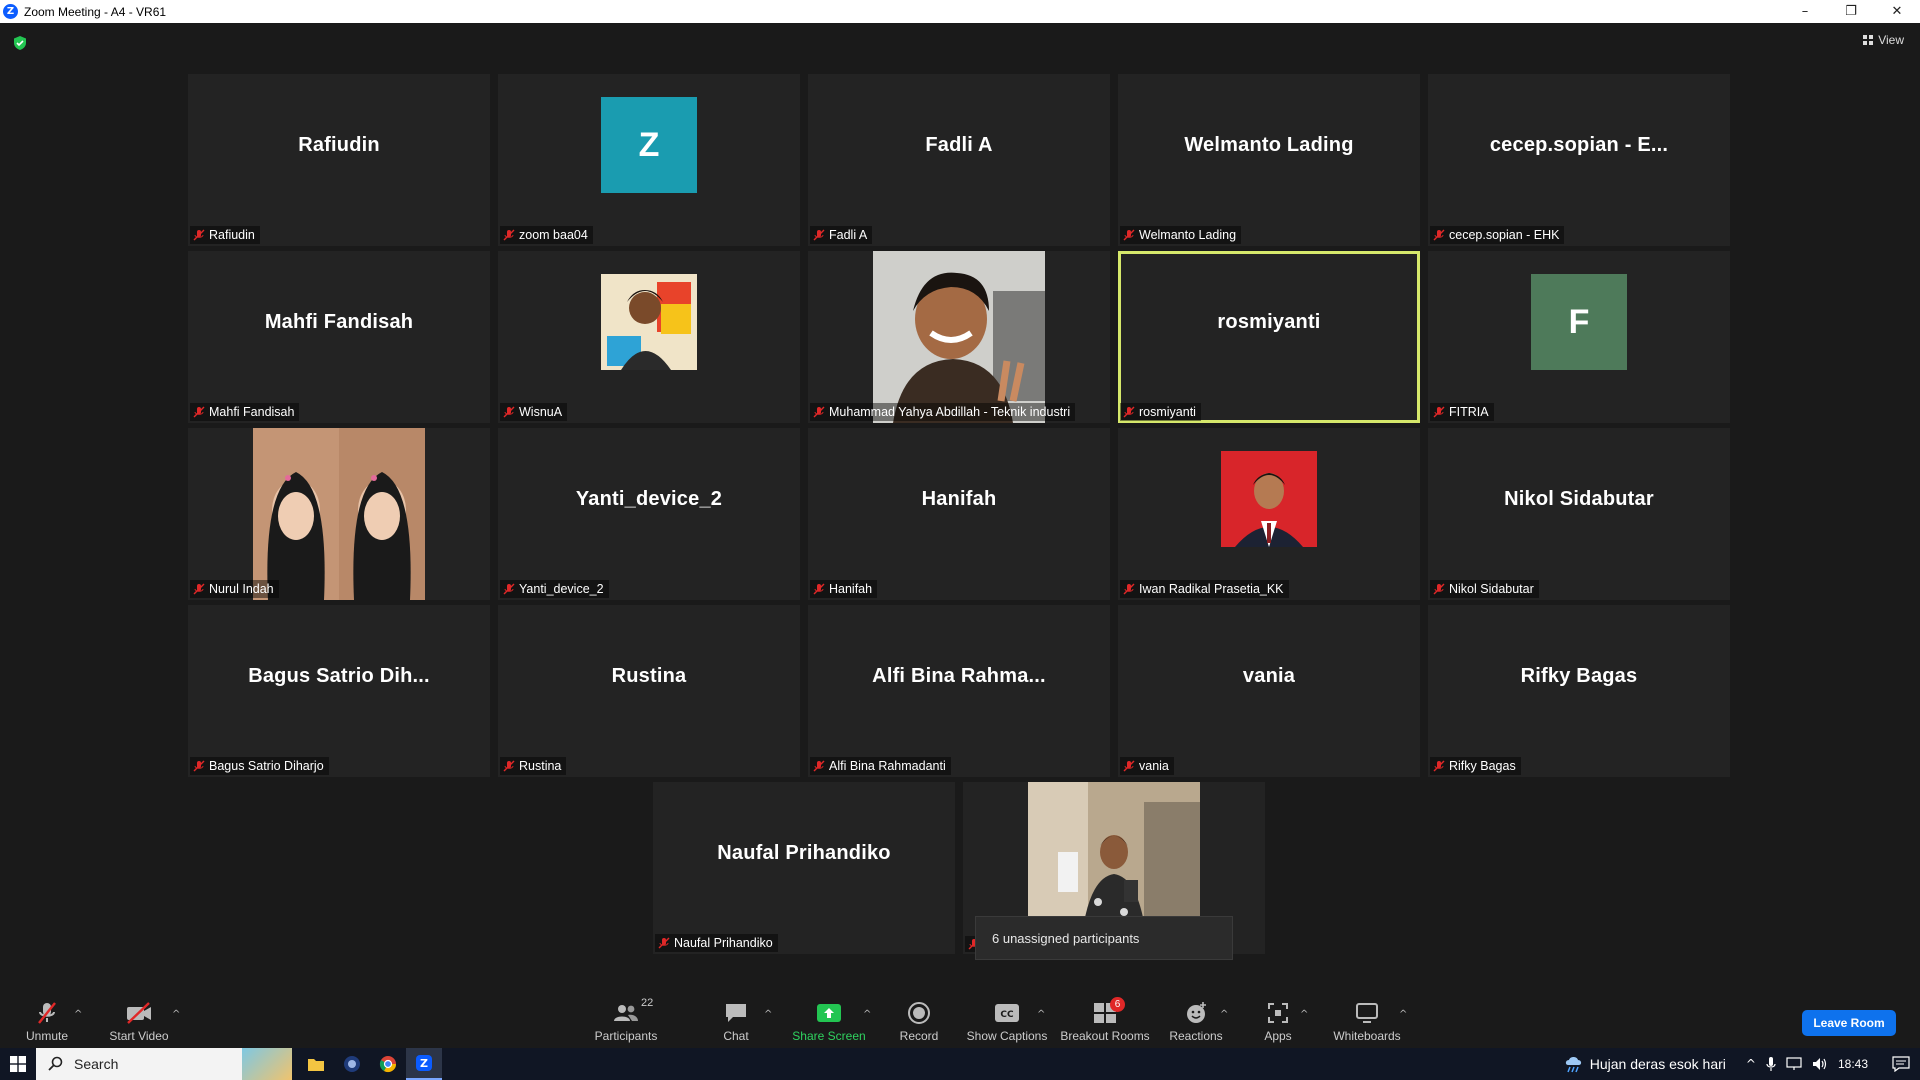 Image resolution: width=1920 pixels, height=1080 pixels. Describe the element at coordinates (959, 691) in the screenshot. I see `participant-tile-alfi-bina-rahmadanti: Alfi Bina Rahma... Alfi Bina Rahmadanti` at that location.